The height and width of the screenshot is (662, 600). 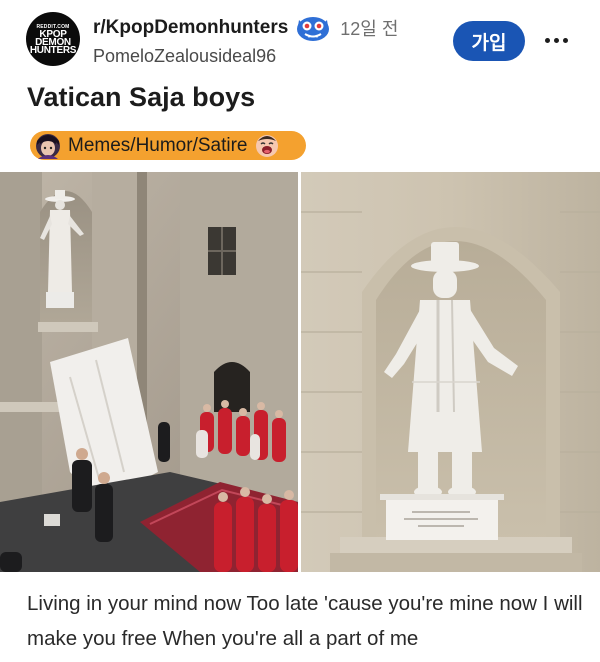 What do you see at coordinates (158, 145) in the screenshot?
I see `flair-label: Memes/Humor/Satire` at bounding box center [158, 145].